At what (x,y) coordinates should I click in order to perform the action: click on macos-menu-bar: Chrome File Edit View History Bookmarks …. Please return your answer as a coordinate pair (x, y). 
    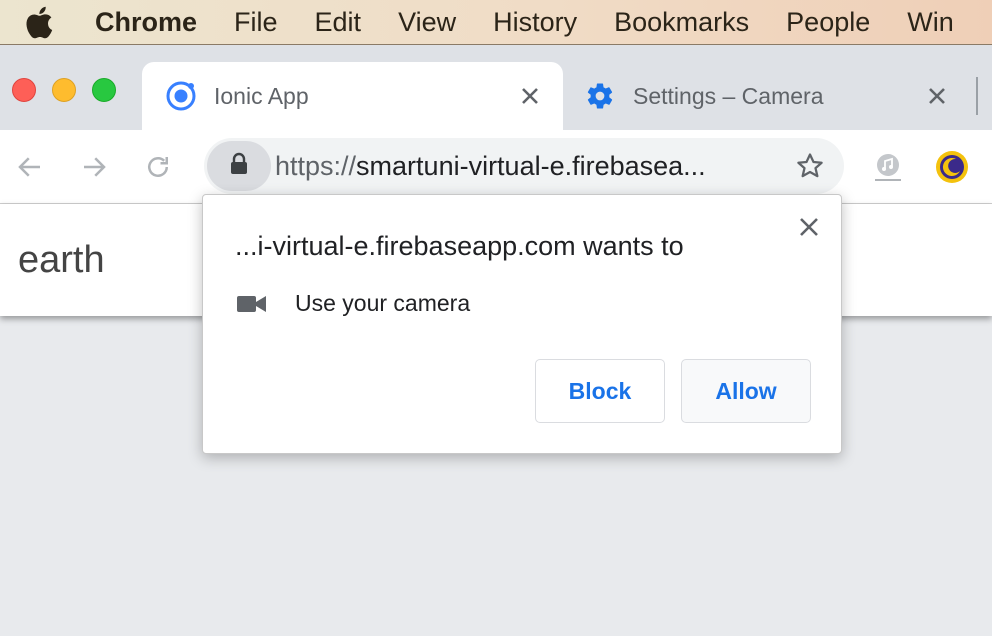
    Looking at the image, I should click on (496, 22).